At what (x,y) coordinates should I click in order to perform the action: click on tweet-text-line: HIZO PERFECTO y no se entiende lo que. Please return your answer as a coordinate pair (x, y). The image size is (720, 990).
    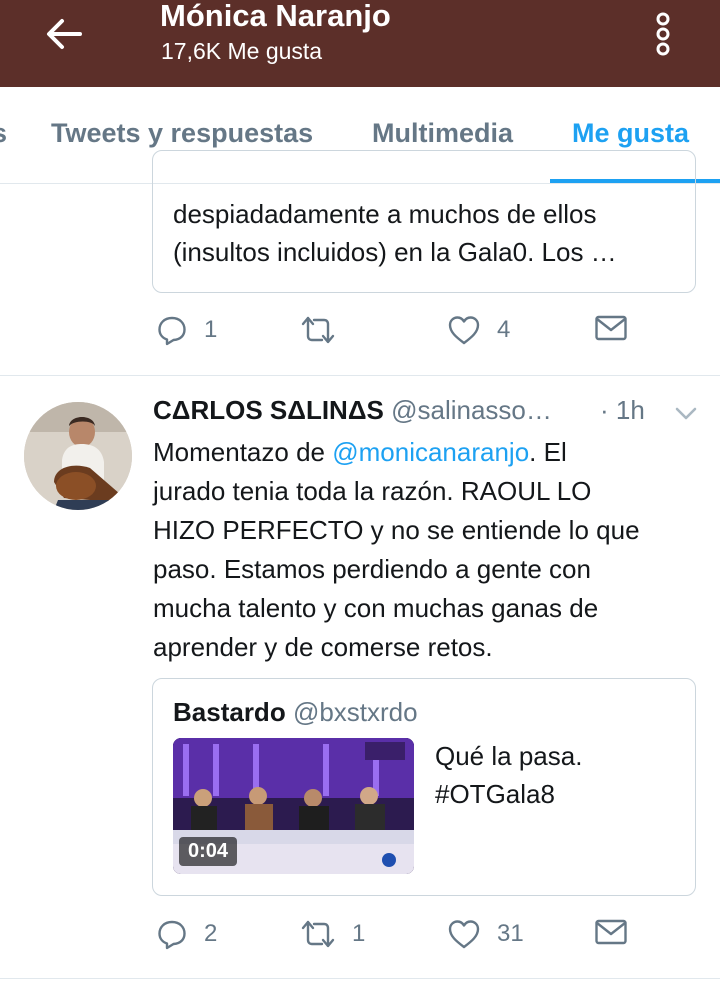
    Looking at the image, I should click on (396, 530).